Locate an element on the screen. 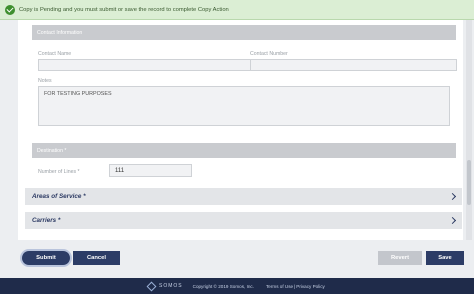  cancel-button: Cancel is located at coordinates (96, 258).